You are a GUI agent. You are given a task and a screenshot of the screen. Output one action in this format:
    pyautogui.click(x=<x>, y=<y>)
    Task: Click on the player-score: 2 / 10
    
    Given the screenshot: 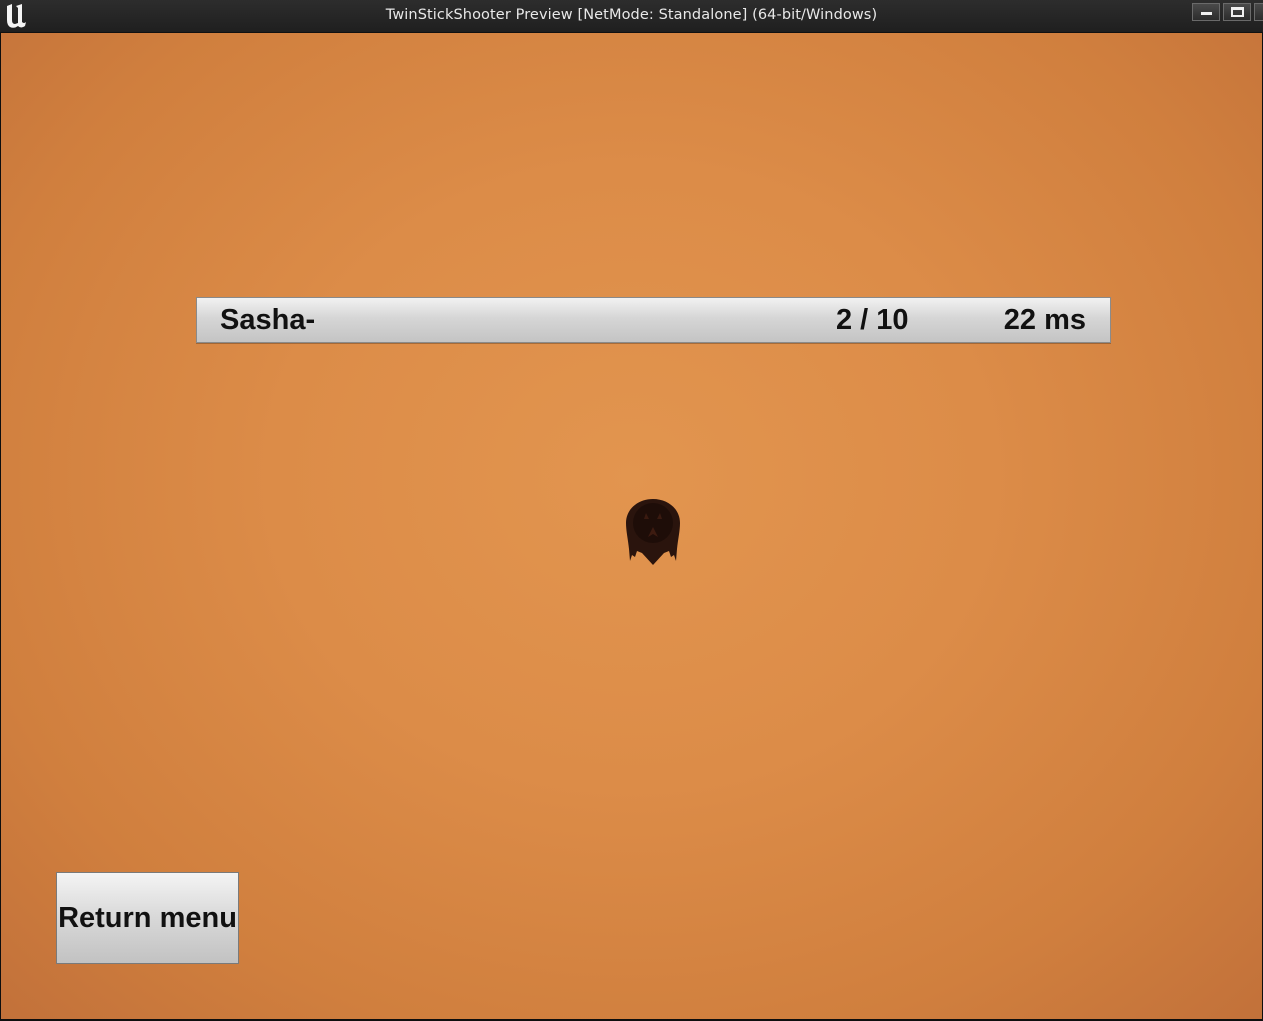 What is the action you would take?
    pyautogui.click(x=872, y=320)
    